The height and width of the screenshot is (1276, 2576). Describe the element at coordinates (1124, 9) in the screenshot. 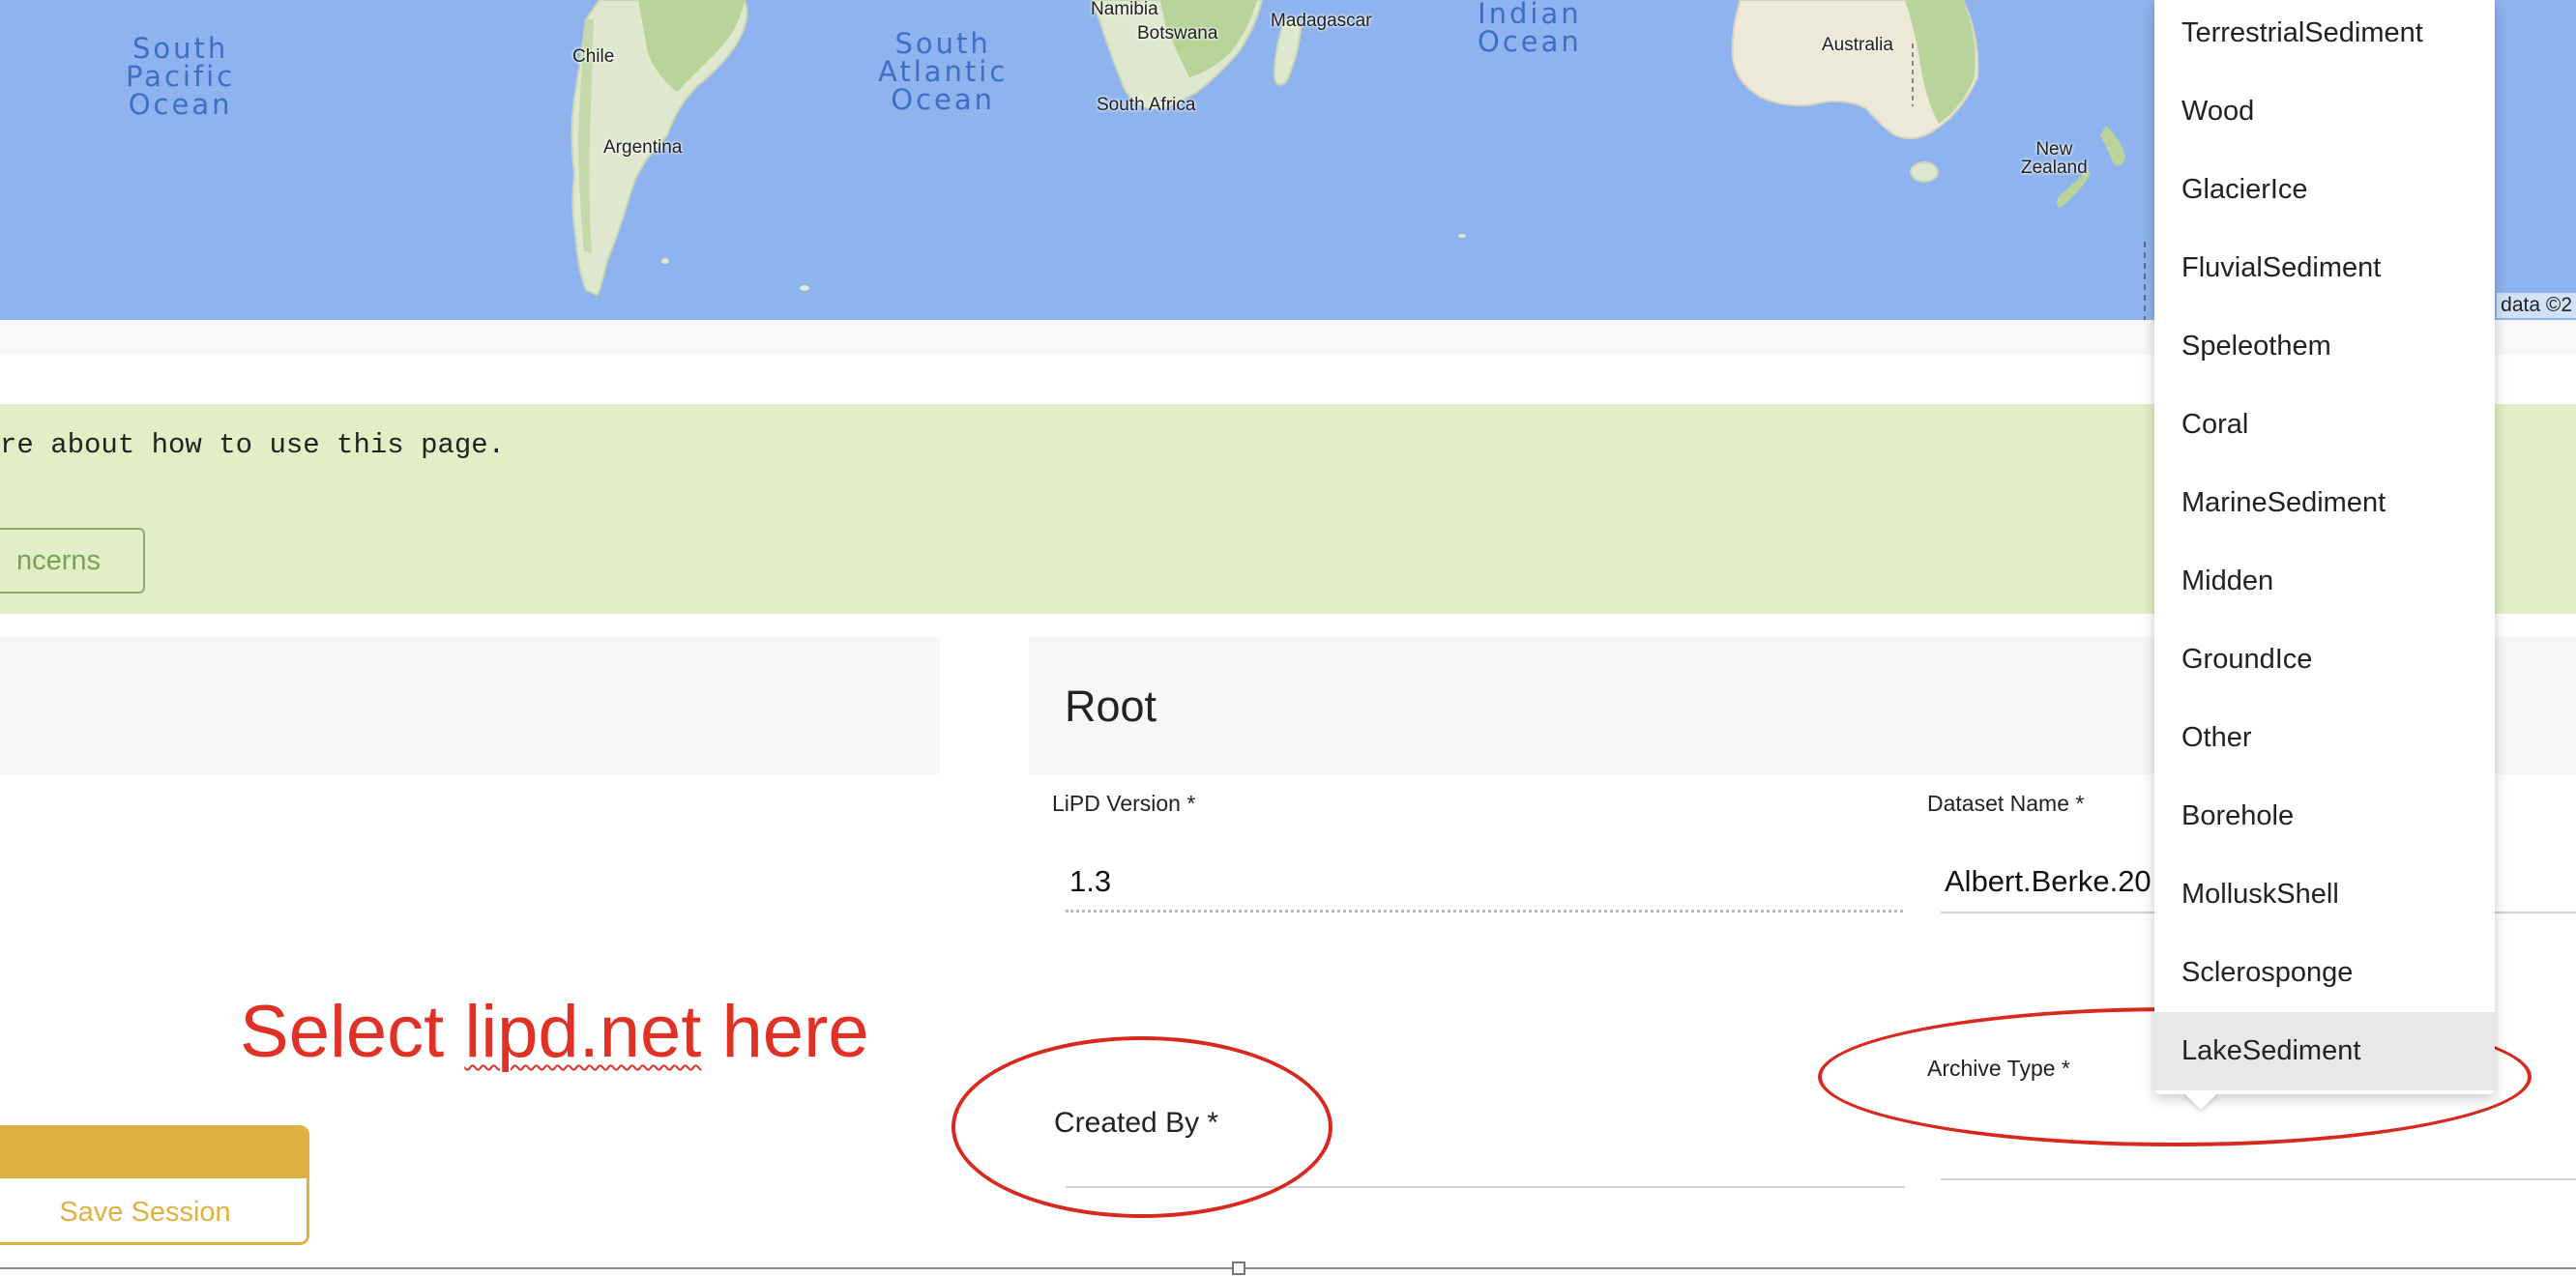

I see `map-label-namibia: Namibia` at that location.